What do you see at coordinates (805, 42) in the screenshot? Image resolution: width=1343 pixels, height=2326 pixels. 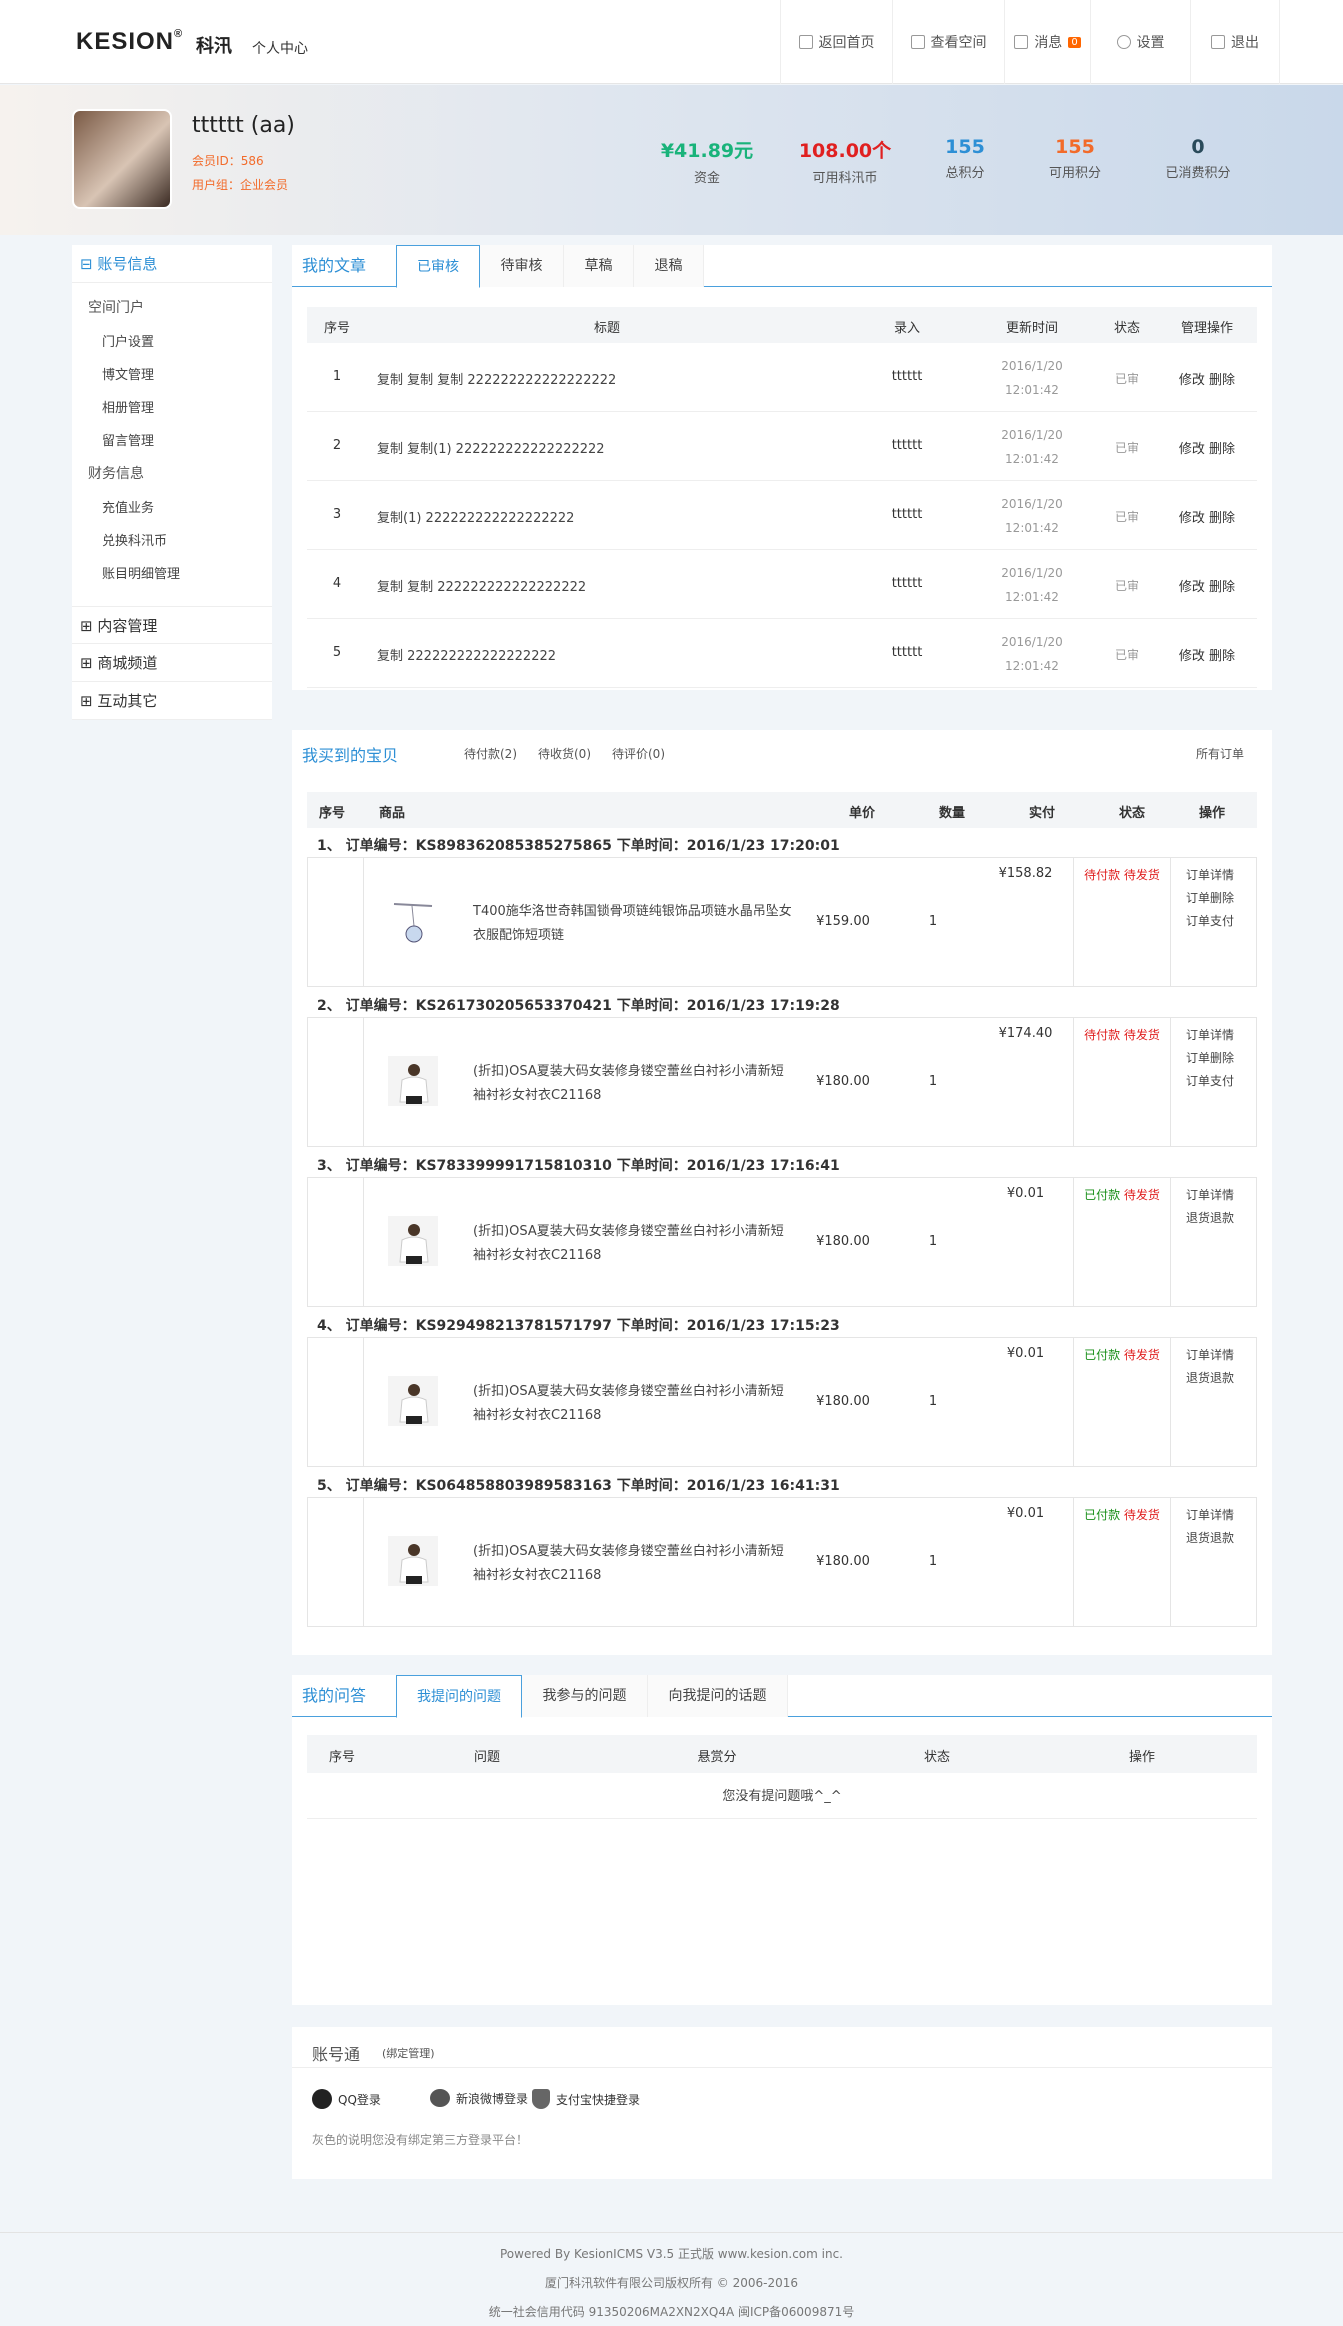 I see `home-icon` at bounding box center [805, 42].